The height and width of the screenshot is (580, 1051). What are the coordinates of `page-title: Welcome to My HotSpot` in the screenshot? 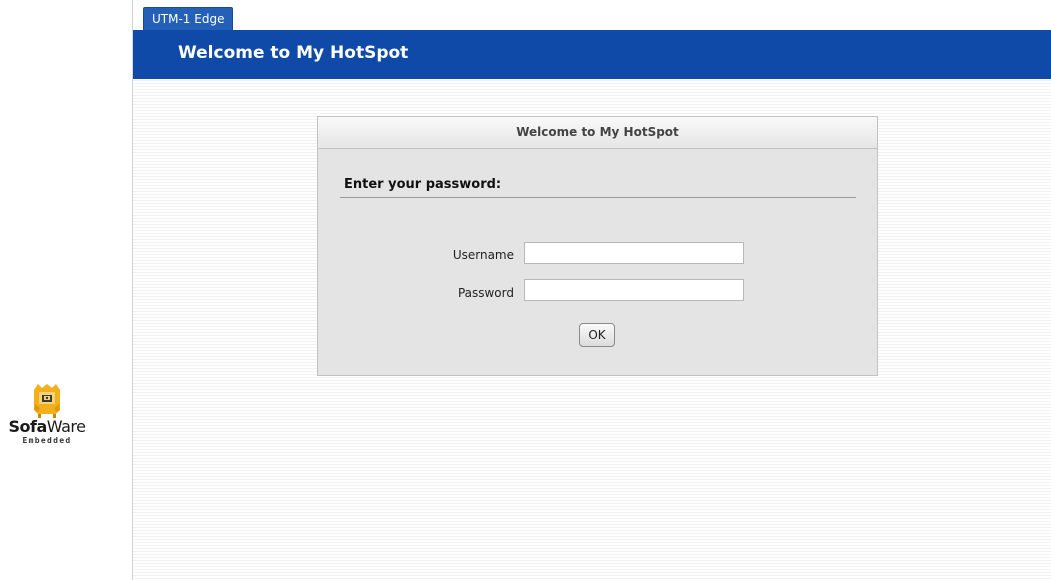 It's located at (293, 53).